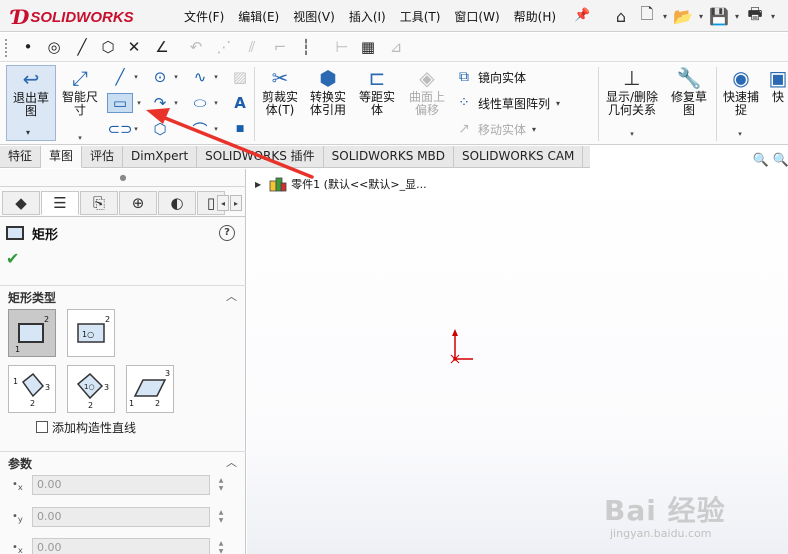 This screenshot has width=788, height=554. What do you see at coordinates (389, 157) in the screenshot?
I see `tab-mbd: SOLIDWORKS MBD` at bounding box center [389, 157].